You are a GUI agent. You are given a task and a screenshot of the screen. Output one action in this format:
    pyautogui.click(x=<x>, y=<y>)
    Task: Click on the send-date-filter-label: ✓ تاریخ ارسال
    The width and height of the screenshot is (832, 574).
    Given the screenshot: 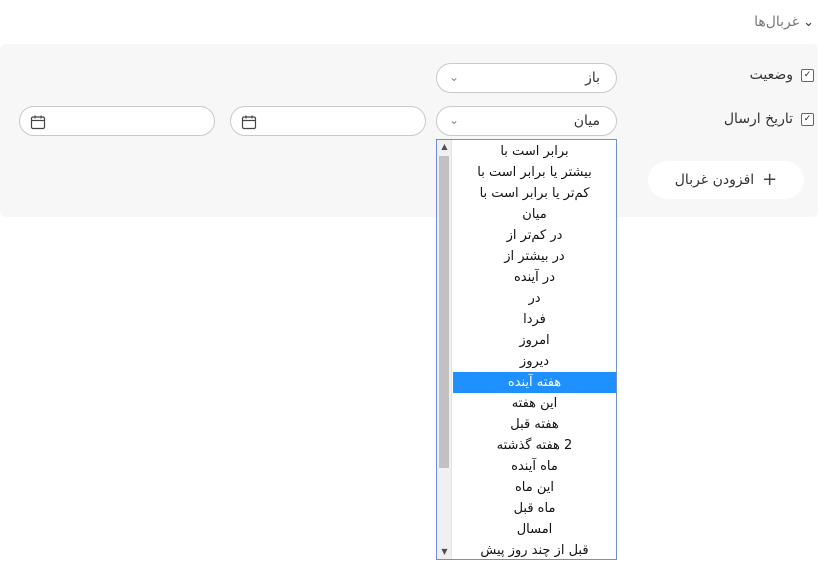 What is the action you would take?
    pyautogui.click(x=769, y=119)
    